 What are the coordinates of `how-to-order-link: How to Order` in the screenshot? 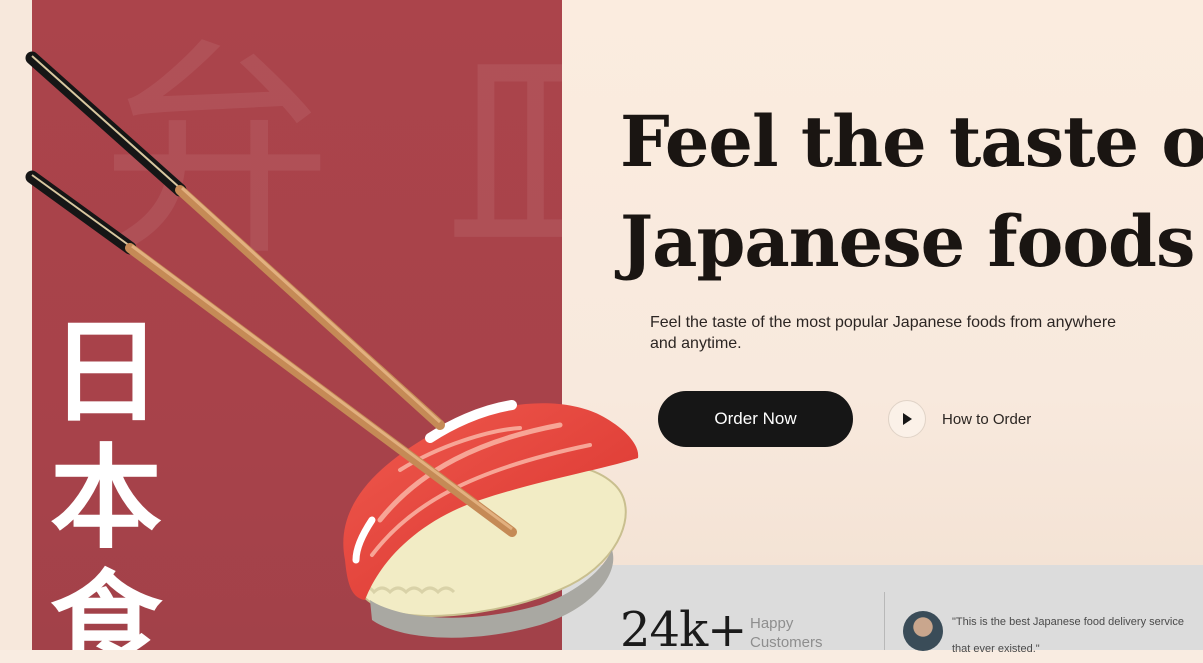 It's located at (959, 419).